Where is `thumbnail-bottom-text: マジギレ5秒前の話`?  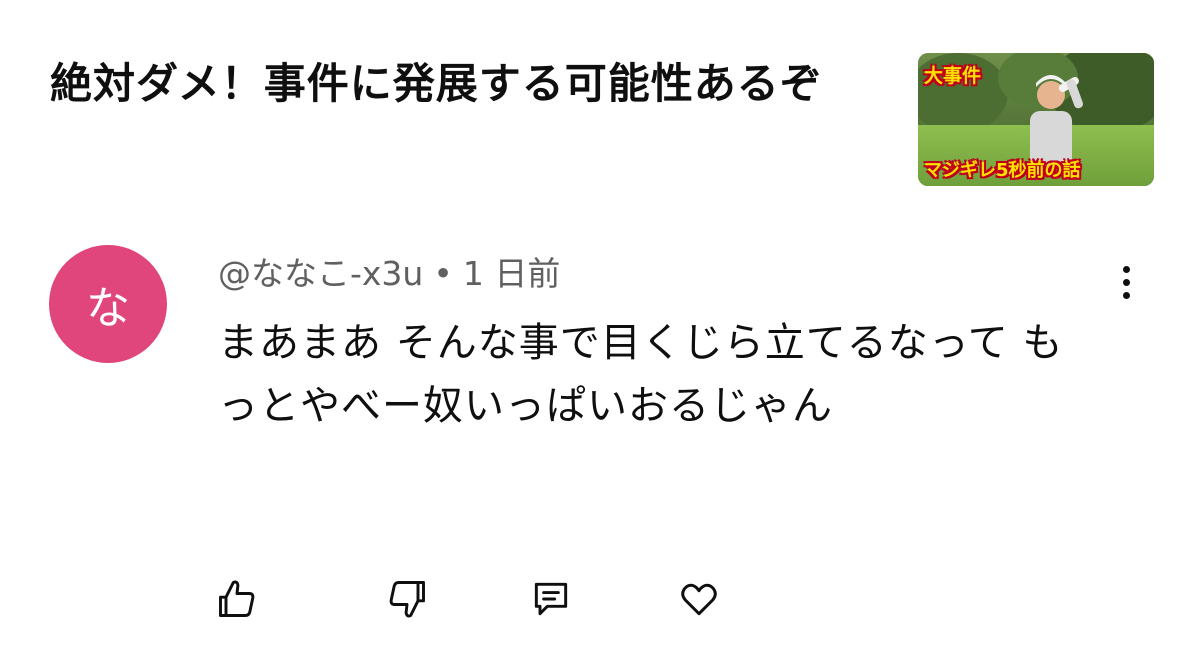 thumbnail-bottom-text: マジギレ5秒前の話 is located at coordinates (1002, 170).